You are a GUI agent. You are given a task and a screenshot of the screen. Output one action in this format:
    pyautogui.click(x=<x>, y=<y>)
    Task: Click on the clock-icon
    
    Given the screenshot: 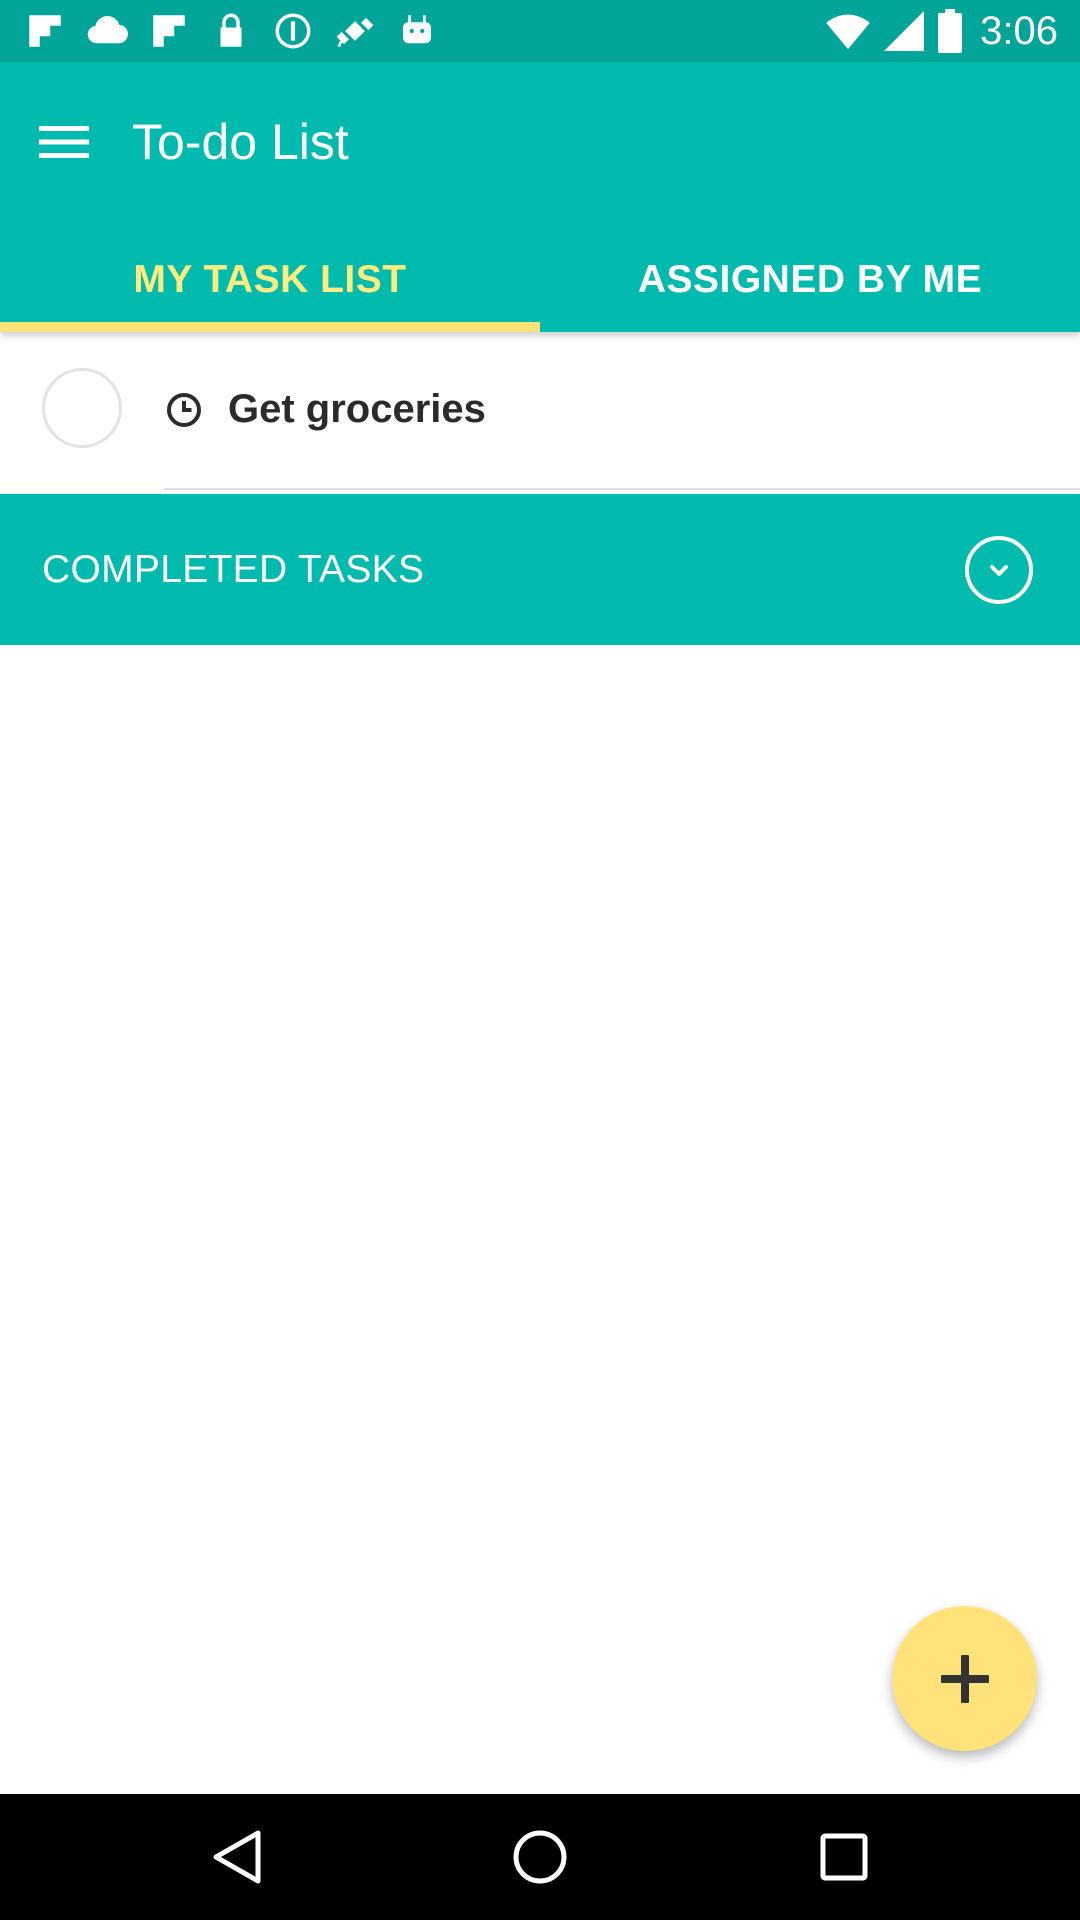 What is the action you would take?
    pyautogui.click(x=184, y=410)
    